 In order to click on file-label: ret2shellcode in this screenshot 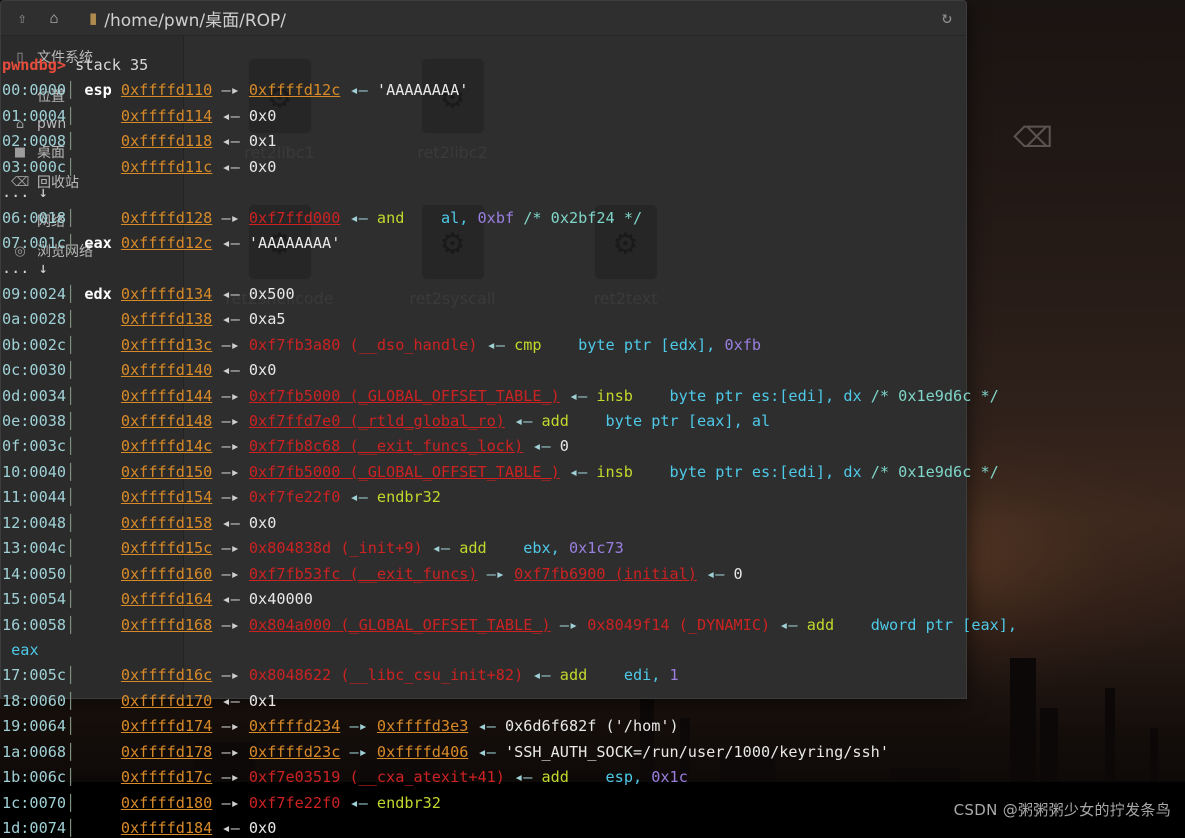, I will do `click(279, 298)`.